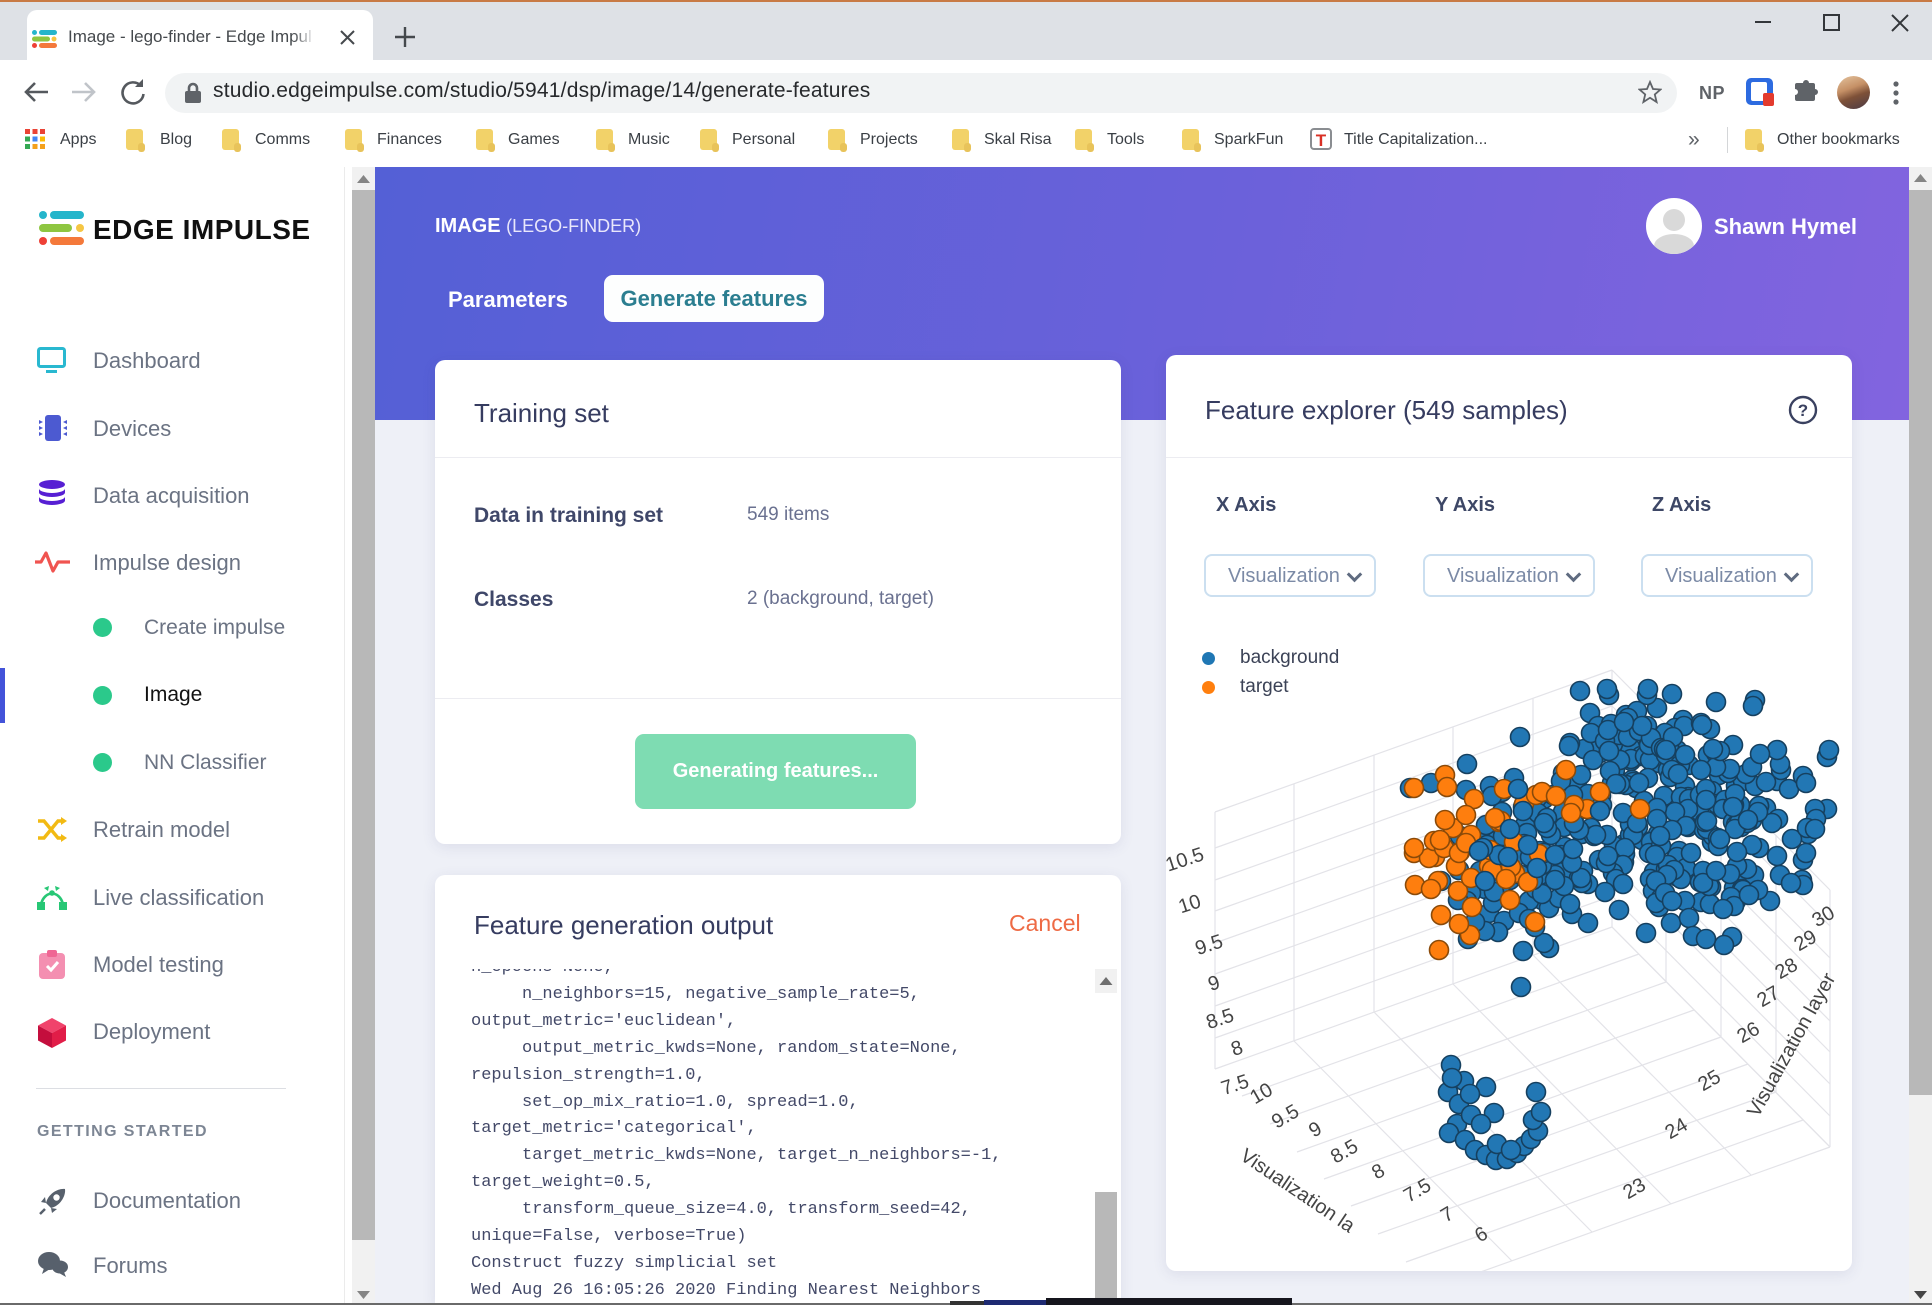 Image resolution: width=1932 pixels, height=1305 pixels. I want to click on svg-text: 25, so click(1709, 1081).